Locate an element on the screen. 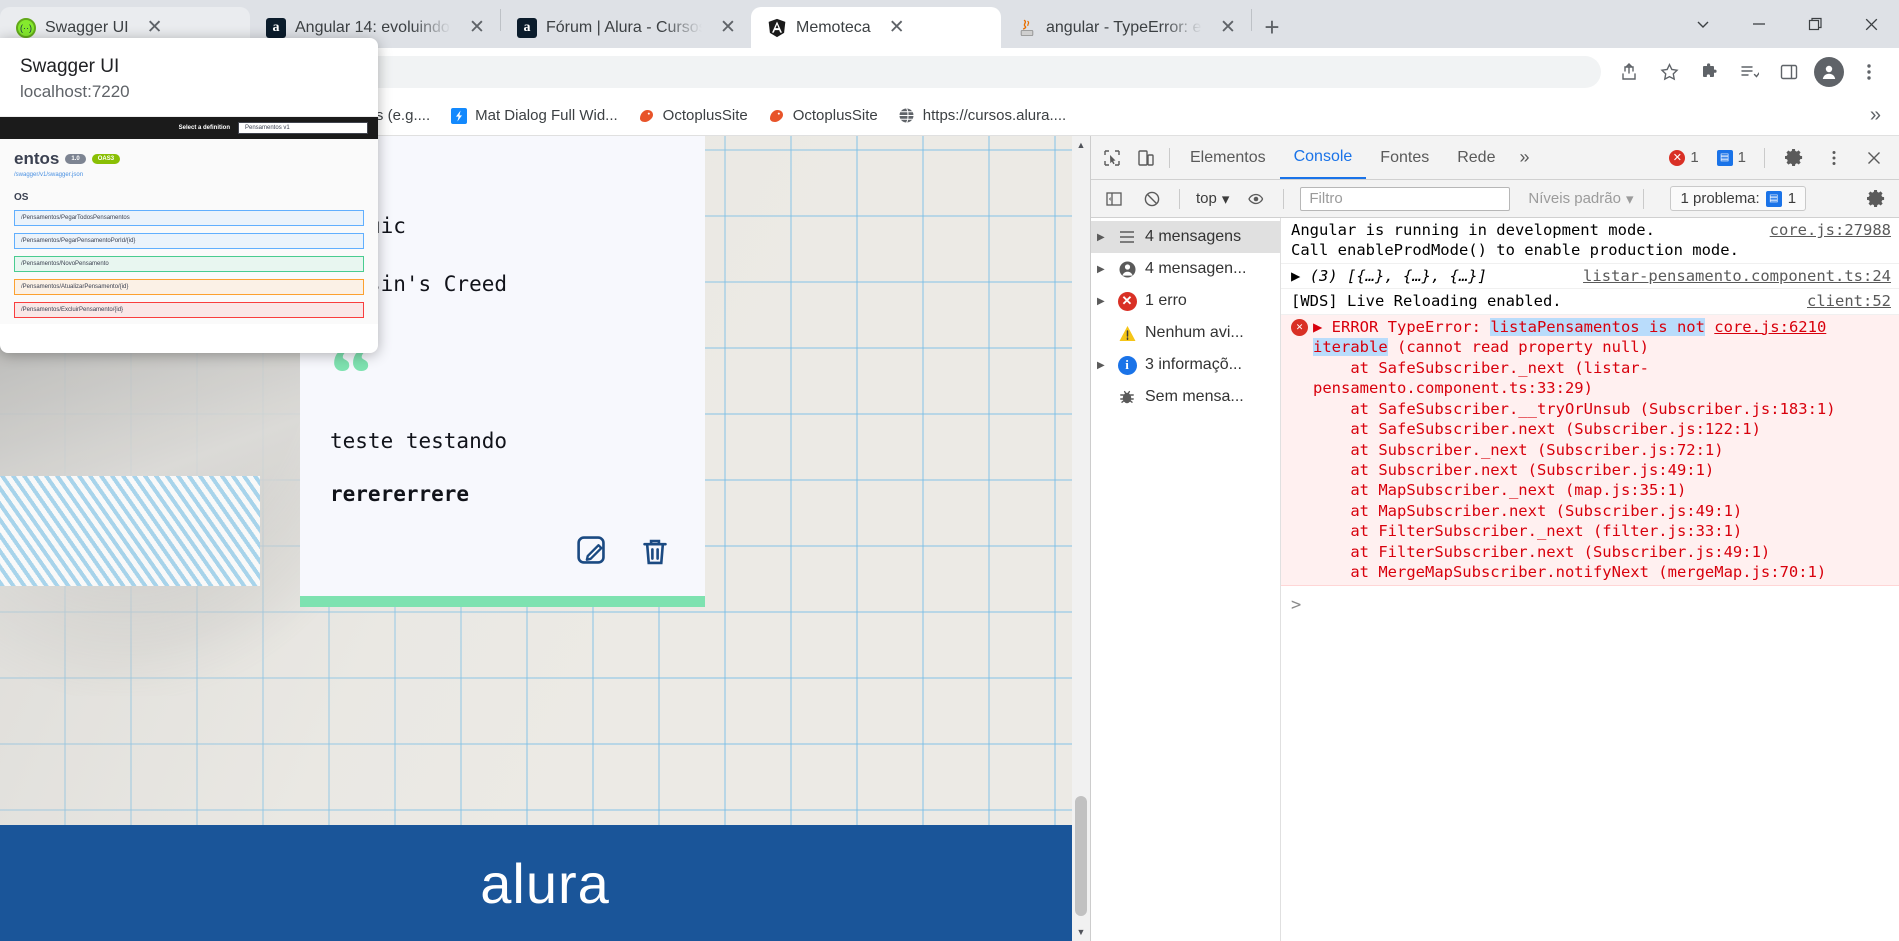  tab-rede: Rede is located at coordinates (1476, 157).